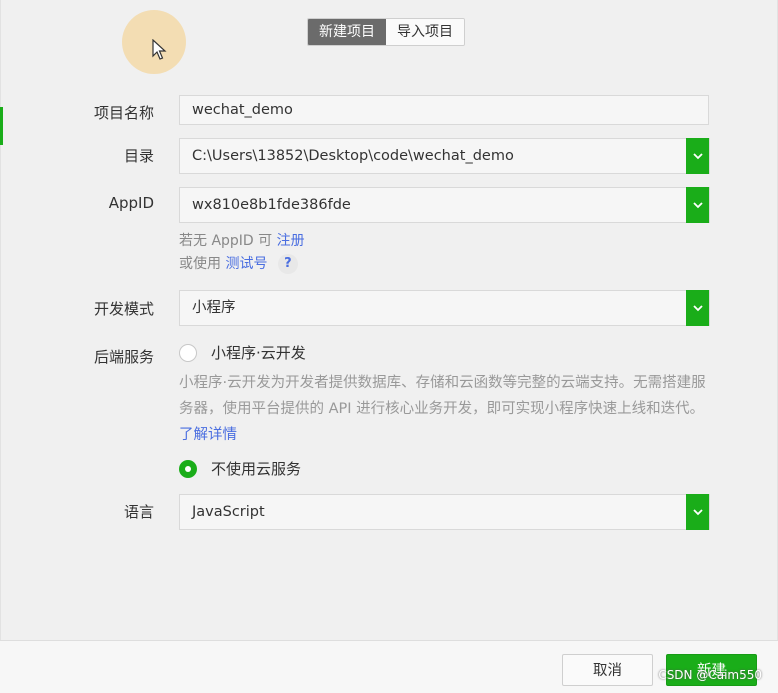 Image resolution: width=778 pixels, height=693 pixels. Describe the element at coordinates (226, 241) in the screenshot. I see `appid-hint-text: 若无 AppID 可` at that location.